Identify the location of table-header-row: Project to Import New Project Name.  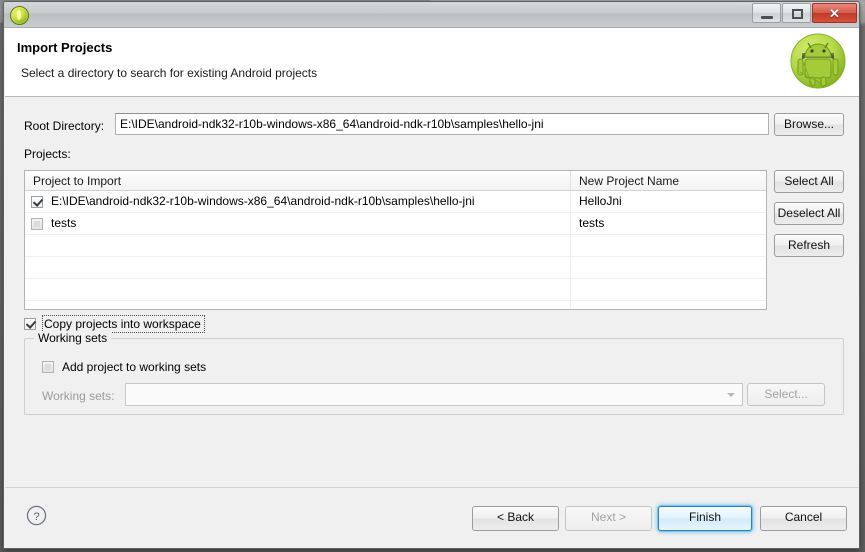
(395, 181).